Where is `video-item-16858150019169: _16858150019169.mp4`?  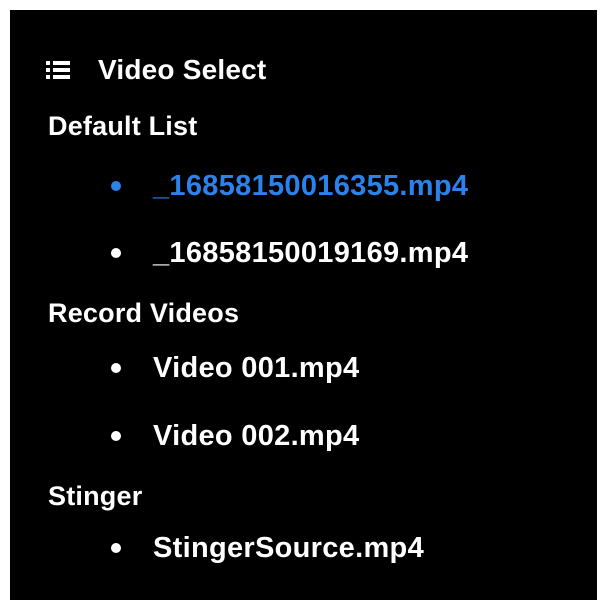
video-item-16858150019169: _16858150019169.mp4 is located at coordinates (289, 253).